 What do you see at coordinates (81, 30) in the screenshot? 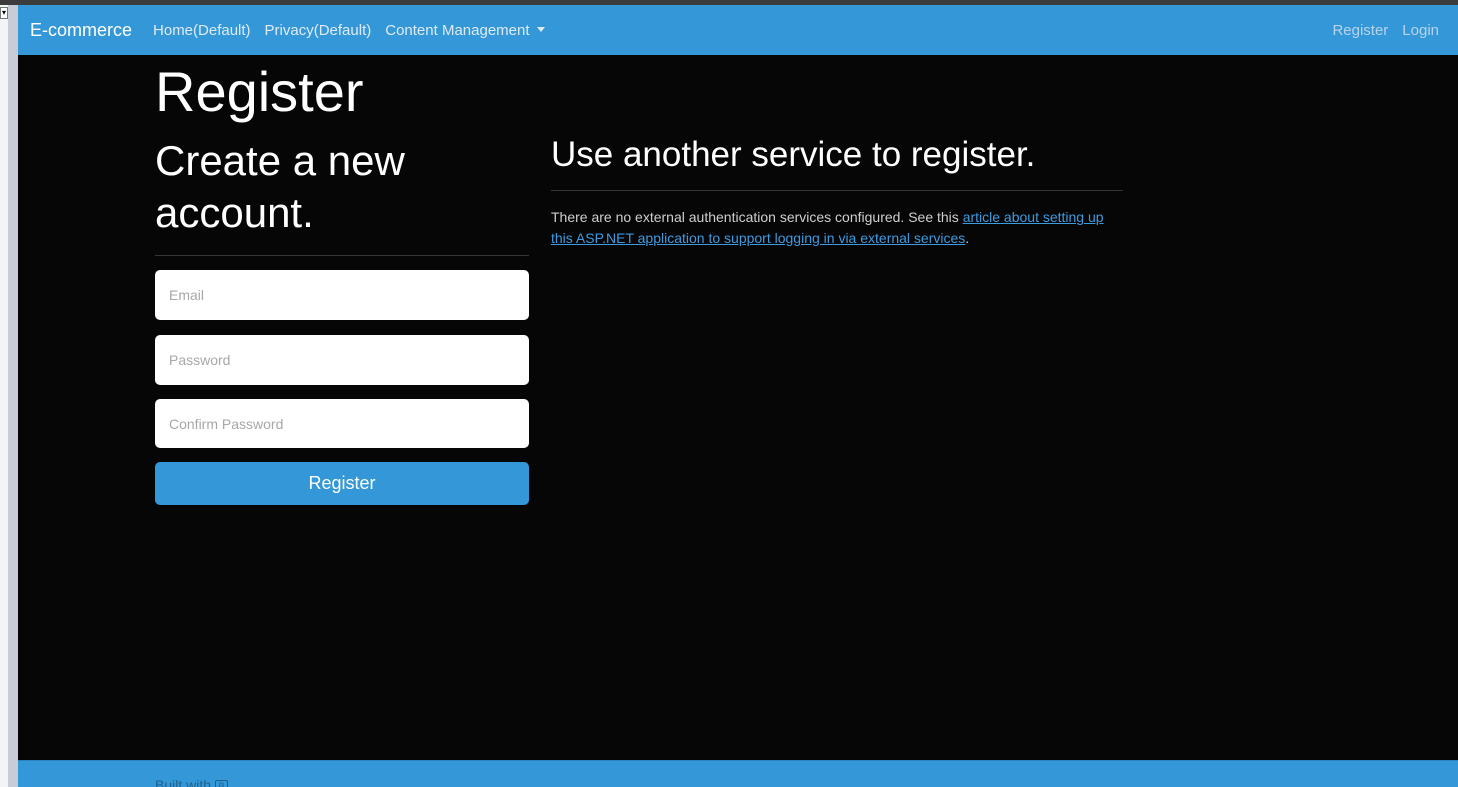
I see `brand-link: E-commerce` at bounding box center [81, 30].